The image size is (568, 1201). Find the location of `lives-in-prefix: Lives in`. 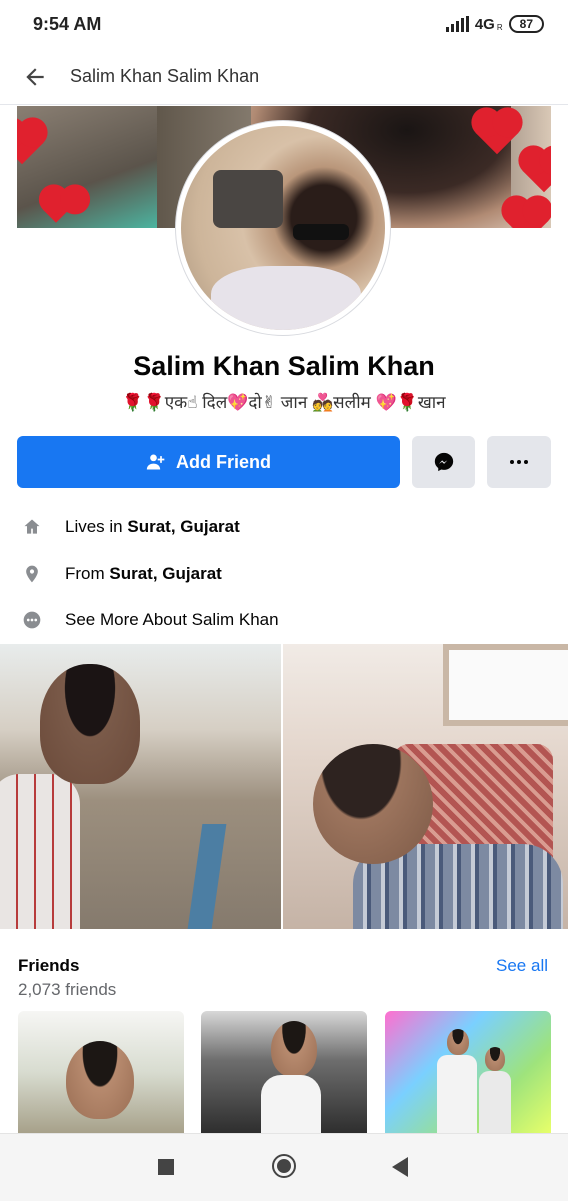

lives-in-prefix: Lives in is located at coordinates (96, 526).